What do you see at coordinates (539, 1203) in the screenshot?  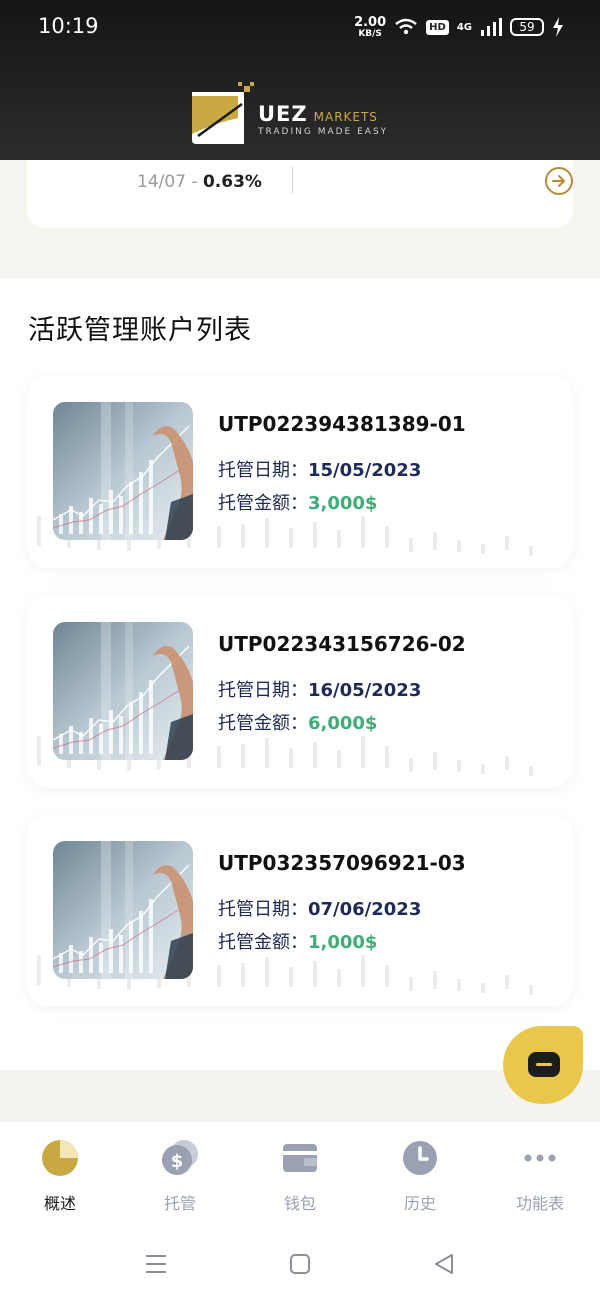 I see `nav-label-menu: 功能表` at bounding box center [539, 1203].